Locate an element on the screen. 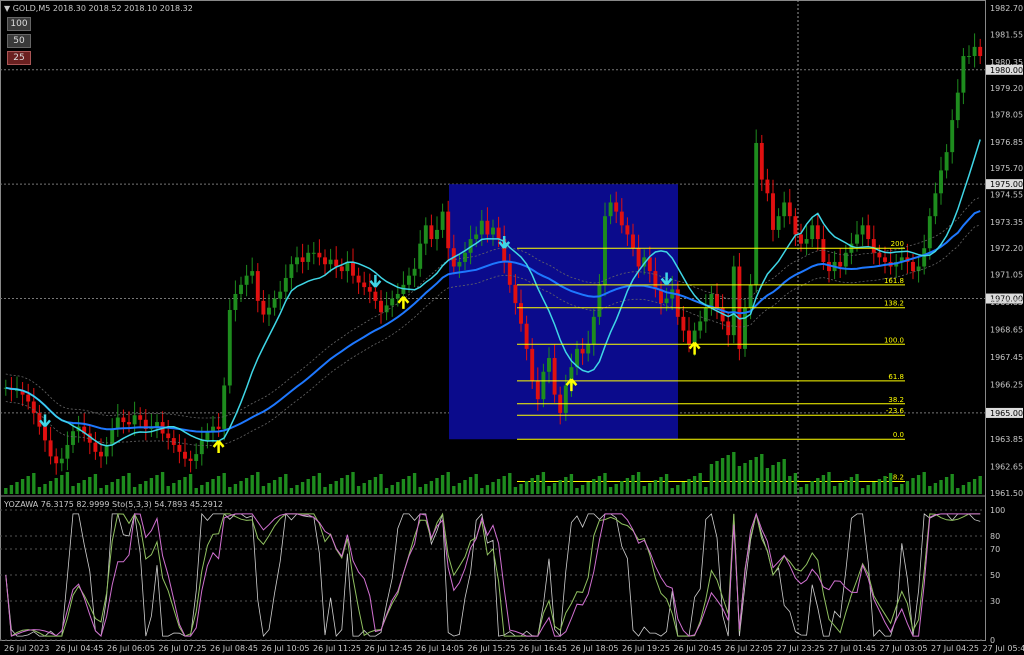 Image resolution: width=1024 pixels, height=655 pixels. time-axis-label-3: 26 Jul 07:25 is located at coordinates (183, 648).